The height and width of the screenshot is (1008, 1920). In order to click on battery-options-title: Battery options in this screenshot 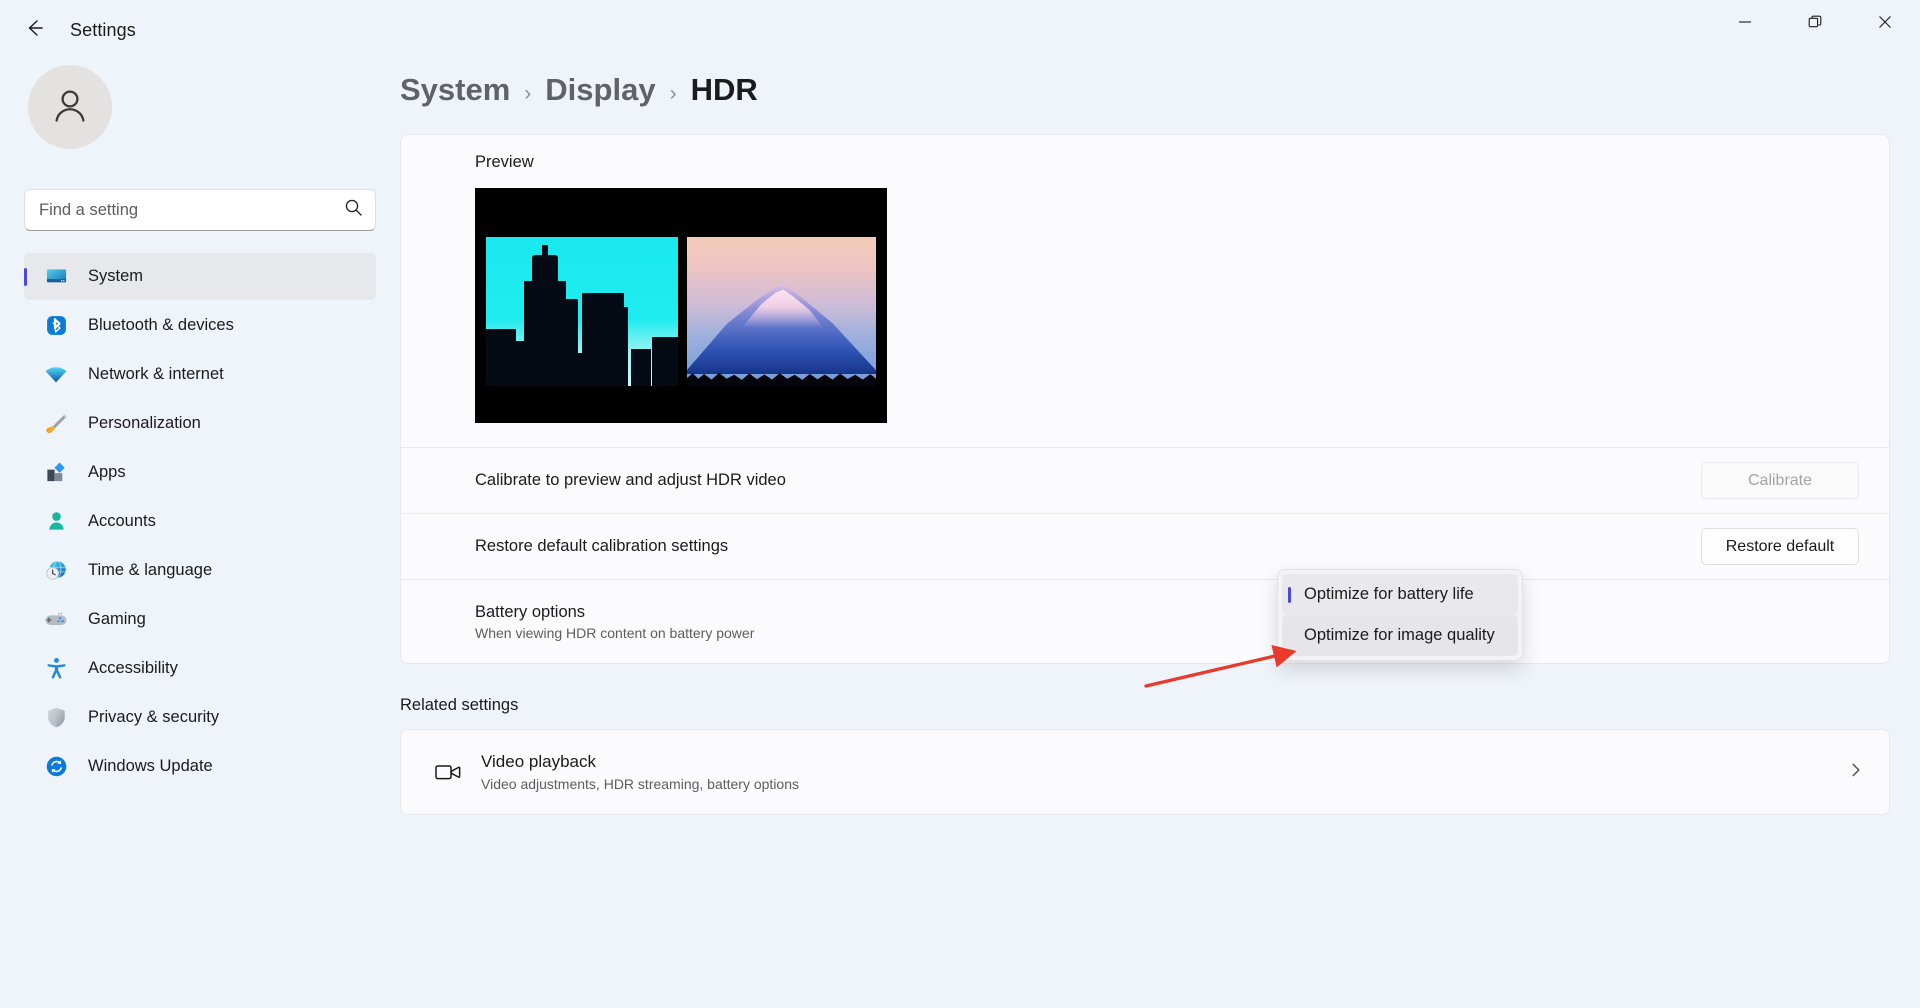, I will do `click(530, 611)`.